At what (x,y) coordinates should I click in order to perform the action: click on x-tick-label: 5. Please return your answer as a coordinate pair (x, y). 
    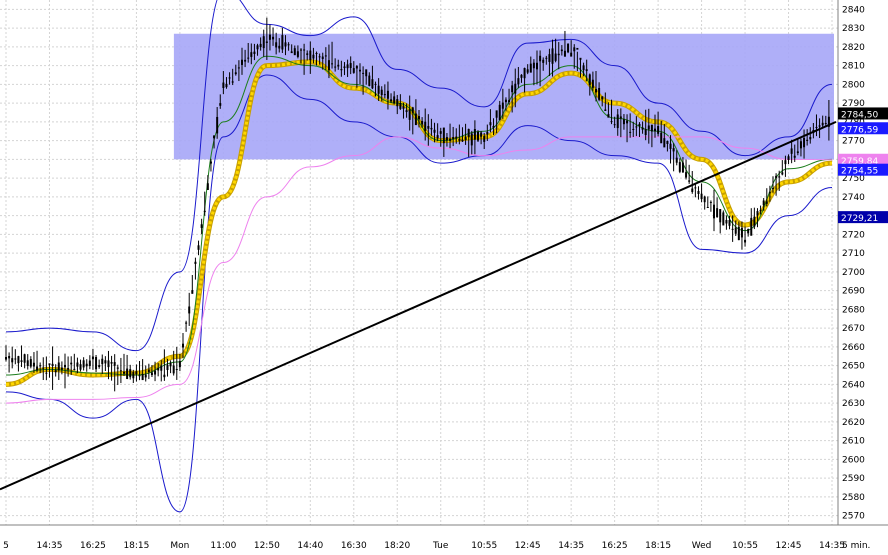
    Looking at the image, I should click on (6, 546).